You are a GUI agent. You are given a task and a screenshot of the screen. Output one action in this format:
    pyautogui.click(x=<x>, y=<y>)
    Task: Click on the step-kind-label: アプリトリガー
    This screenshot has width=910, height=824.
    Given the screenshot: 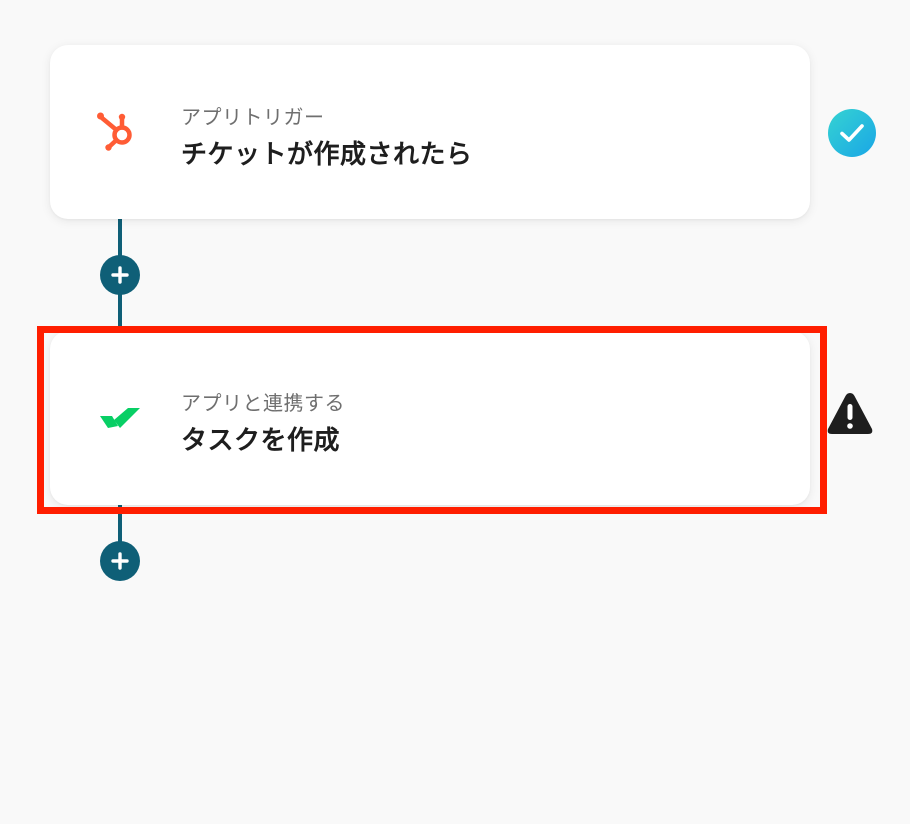 What is the action you would take?
    pyautogui.click(x=253, y=117)
    